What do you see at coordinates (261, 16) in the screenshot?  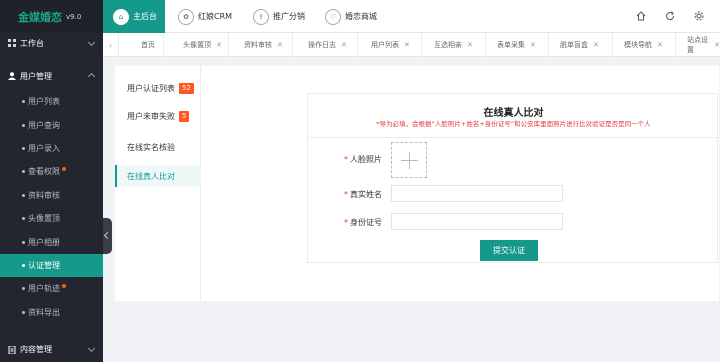 I see `share-icon: ⇪` at bounding box center [261, 16].